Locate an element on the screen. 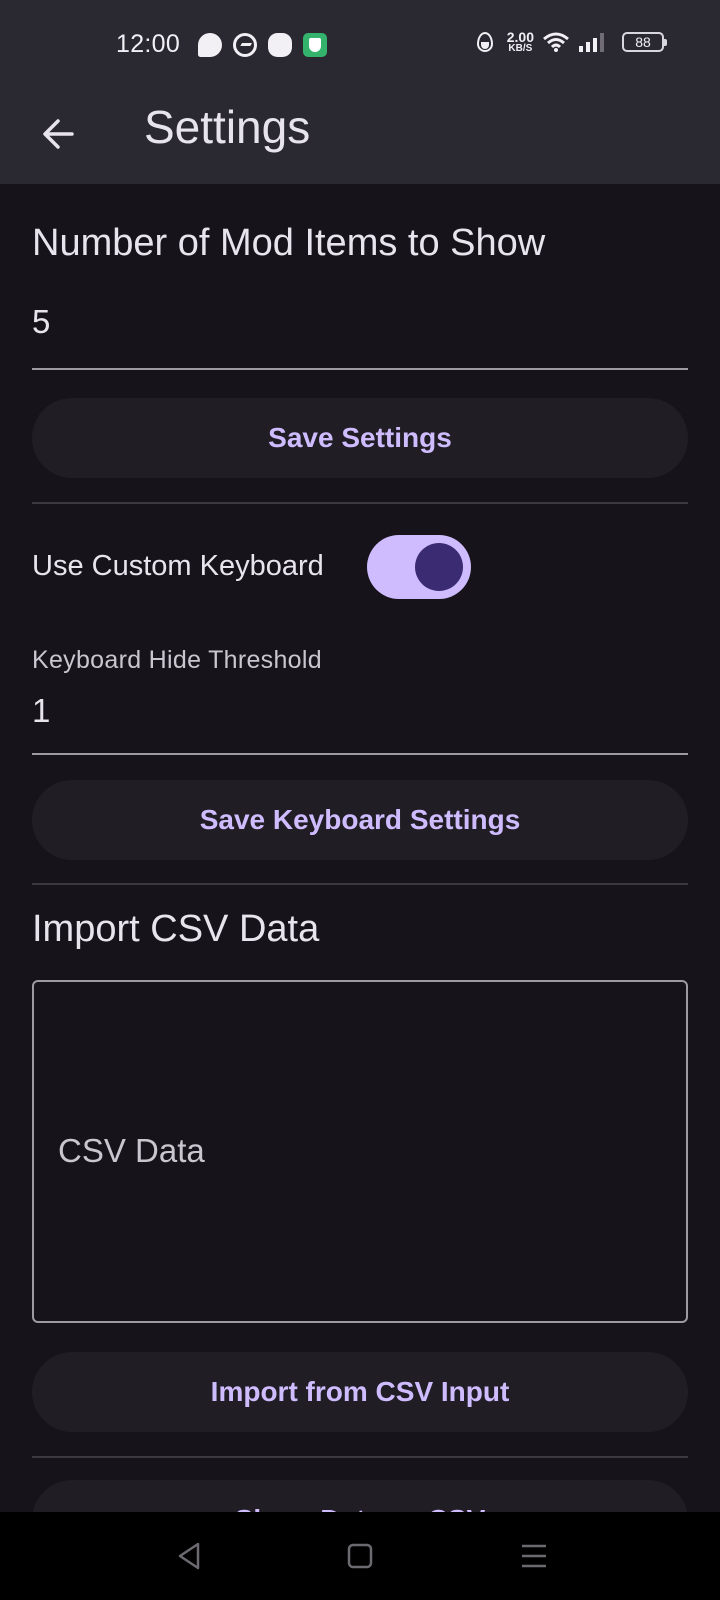 The width and height of the screenshot is (720, 1600). nav-menu-icon is located at coordinates (534, 1556).